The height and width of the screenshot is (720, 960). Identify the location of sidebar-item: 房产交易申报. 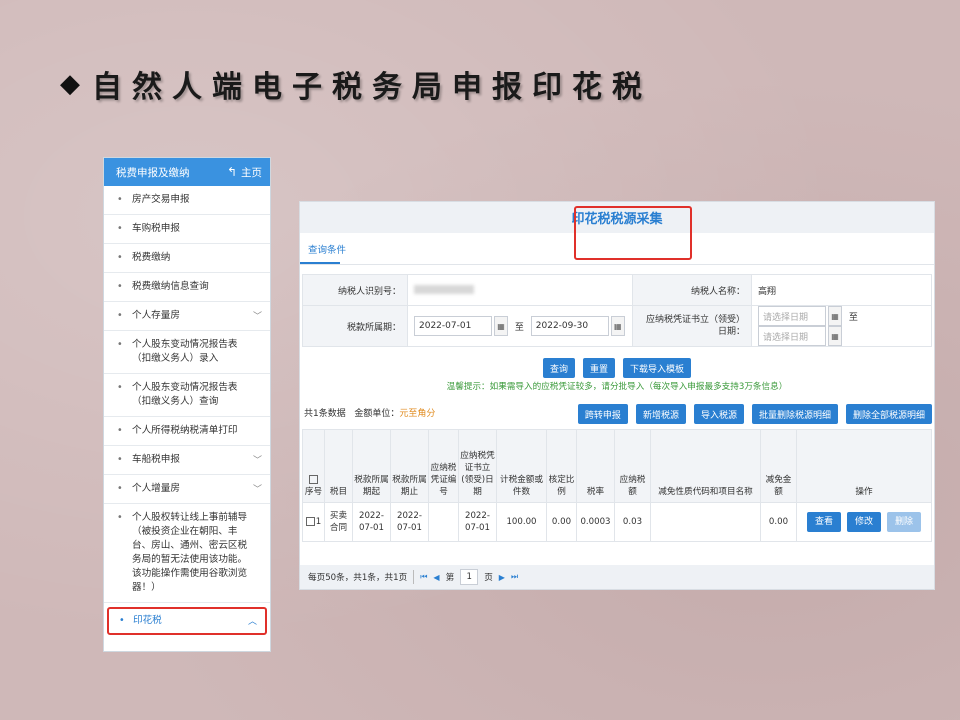
(187, 200).